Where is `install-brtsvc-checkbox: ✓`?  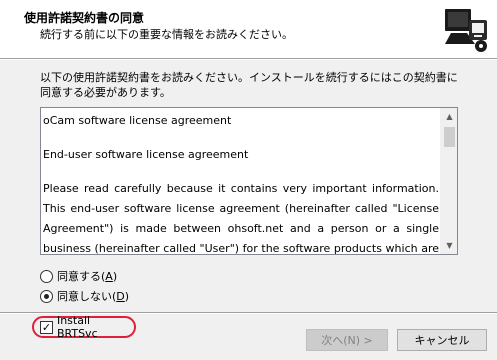
install-brtsvc-checkbox: ✓ is located at coordinates (46, 327).